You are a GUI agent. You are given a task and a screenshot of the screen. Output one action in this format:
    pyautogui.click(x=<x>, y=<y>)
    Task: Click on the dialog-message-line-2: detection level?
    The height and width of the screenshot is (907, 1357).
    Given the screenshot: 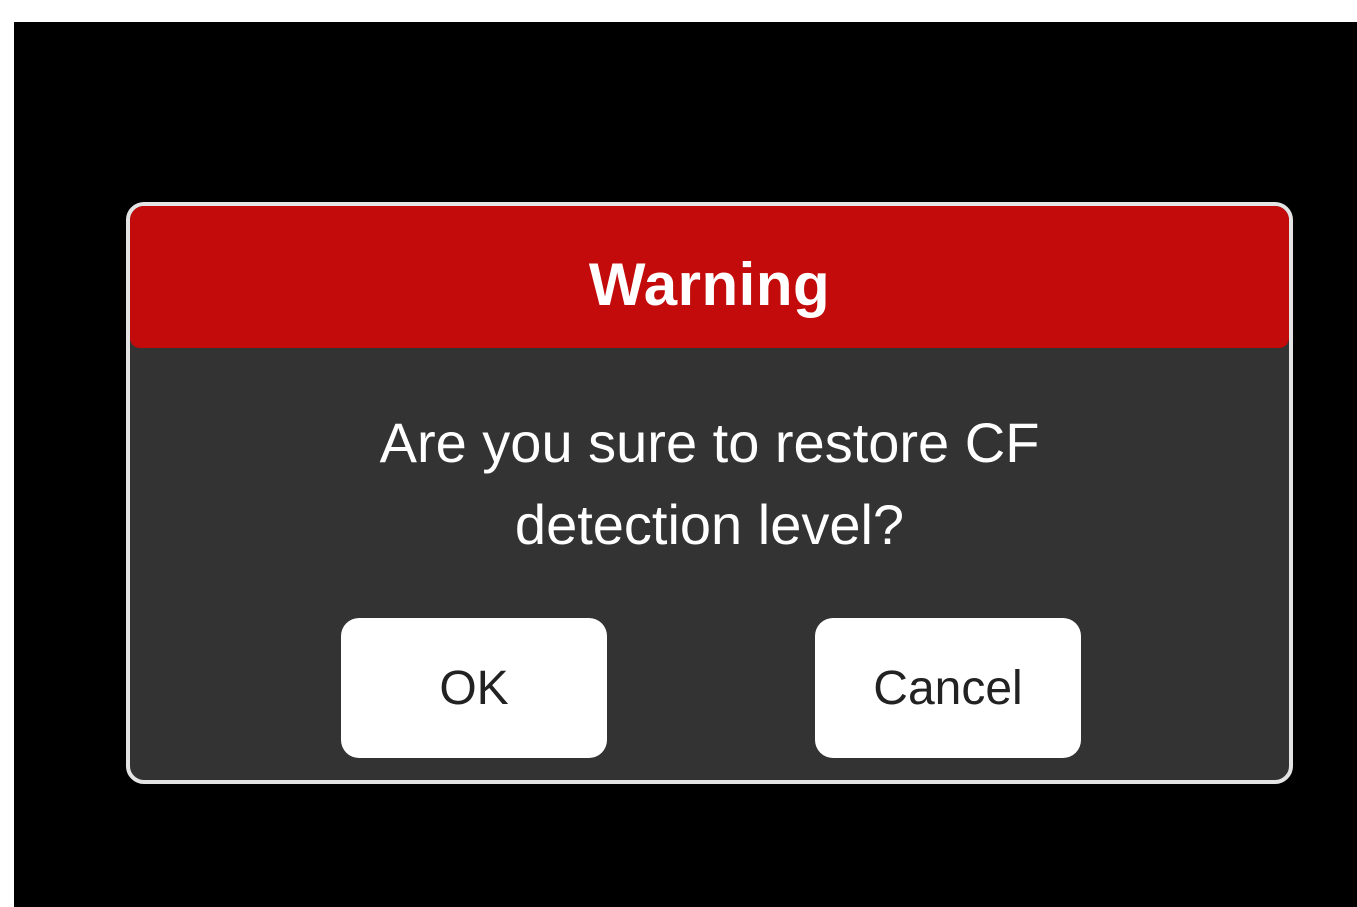 What is the action you would take?
    pyautogui.click(x=709, y=524)
    